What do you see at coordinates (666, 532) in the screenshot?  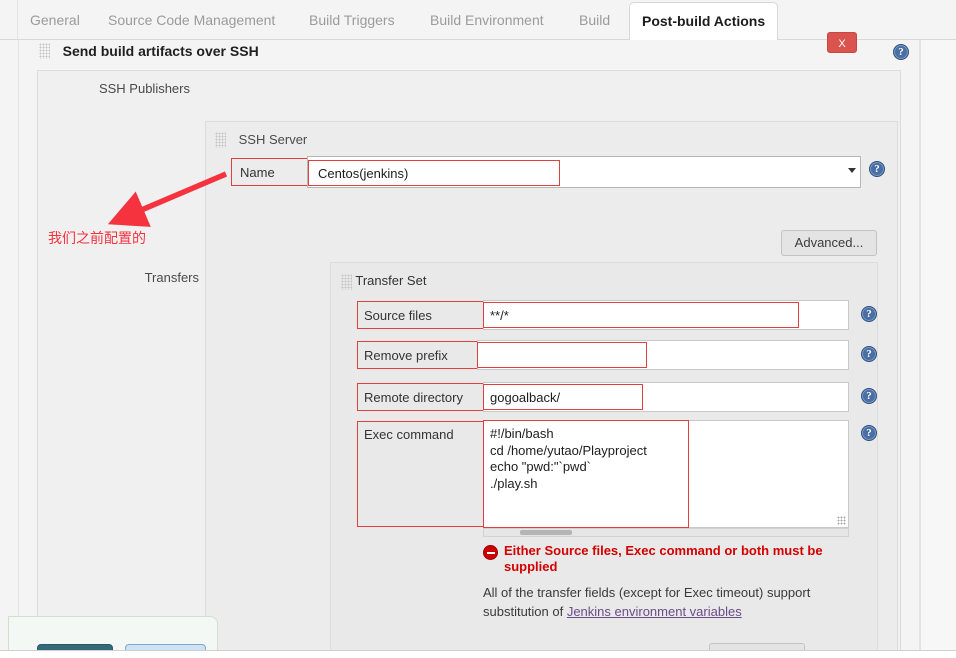 I see `exec-command-horizontal-scrollbar` at bounding box center [666, 532].